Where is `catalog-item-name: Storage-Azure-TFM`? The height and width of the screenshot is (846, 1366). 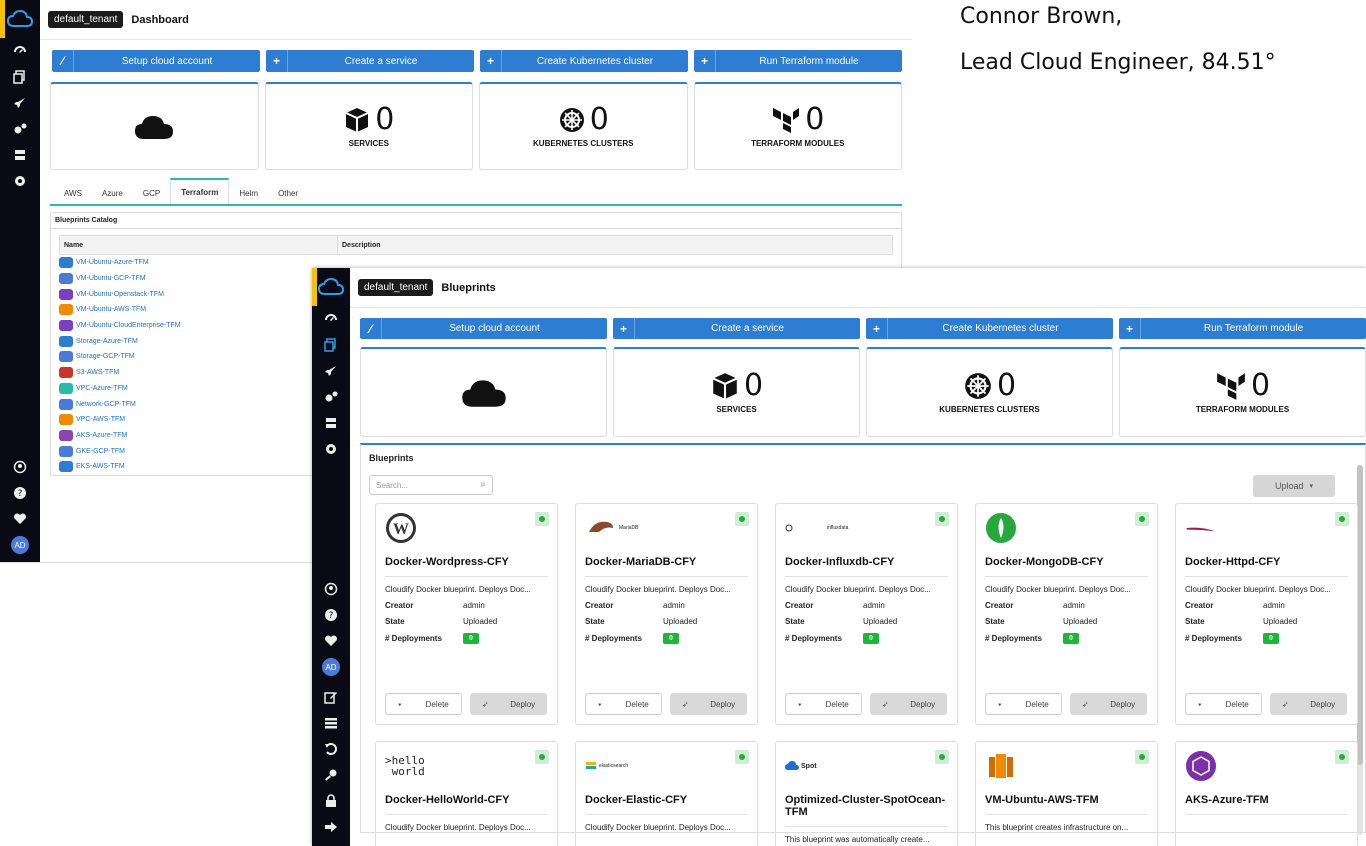
catalog-item-name: Storage-Azure-TFM is located at coordinates (107, 341).